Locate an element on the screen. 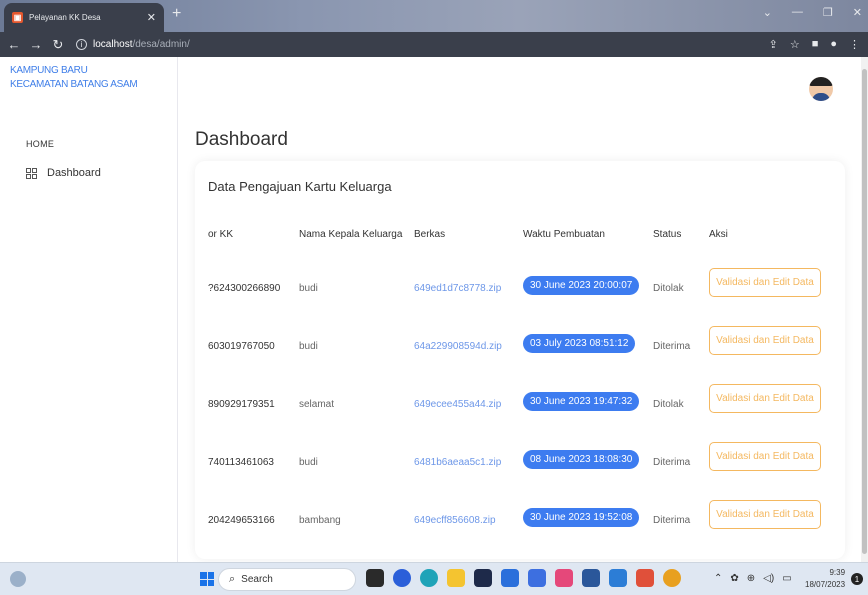  file-link: 649ecee455a44.zip is located at coordinates (457, 404).